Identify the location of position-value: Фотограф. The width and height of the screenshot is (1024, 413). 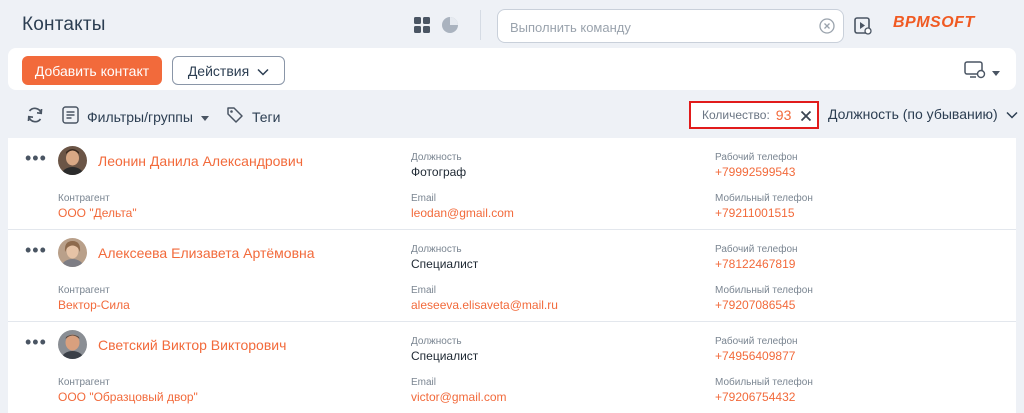
(439, 172).